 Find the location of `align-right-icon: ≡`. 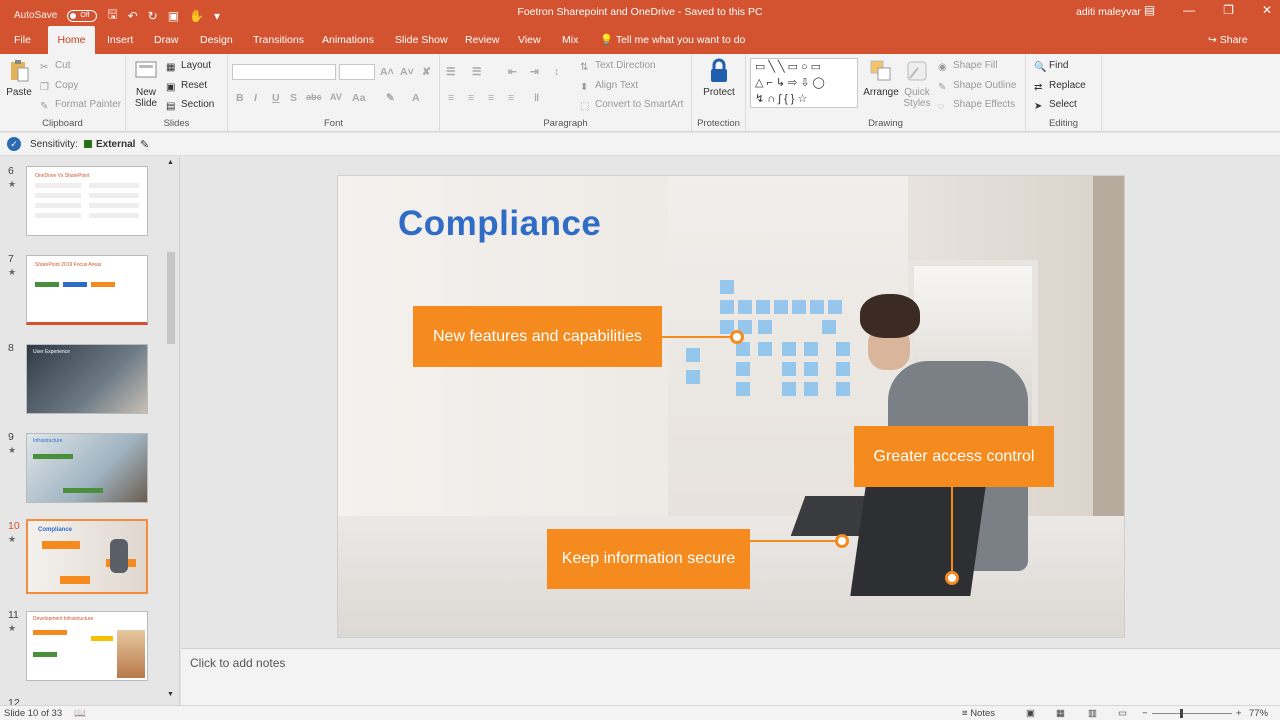

align-right-icon: ≡ is located at coordinates (491, 98).